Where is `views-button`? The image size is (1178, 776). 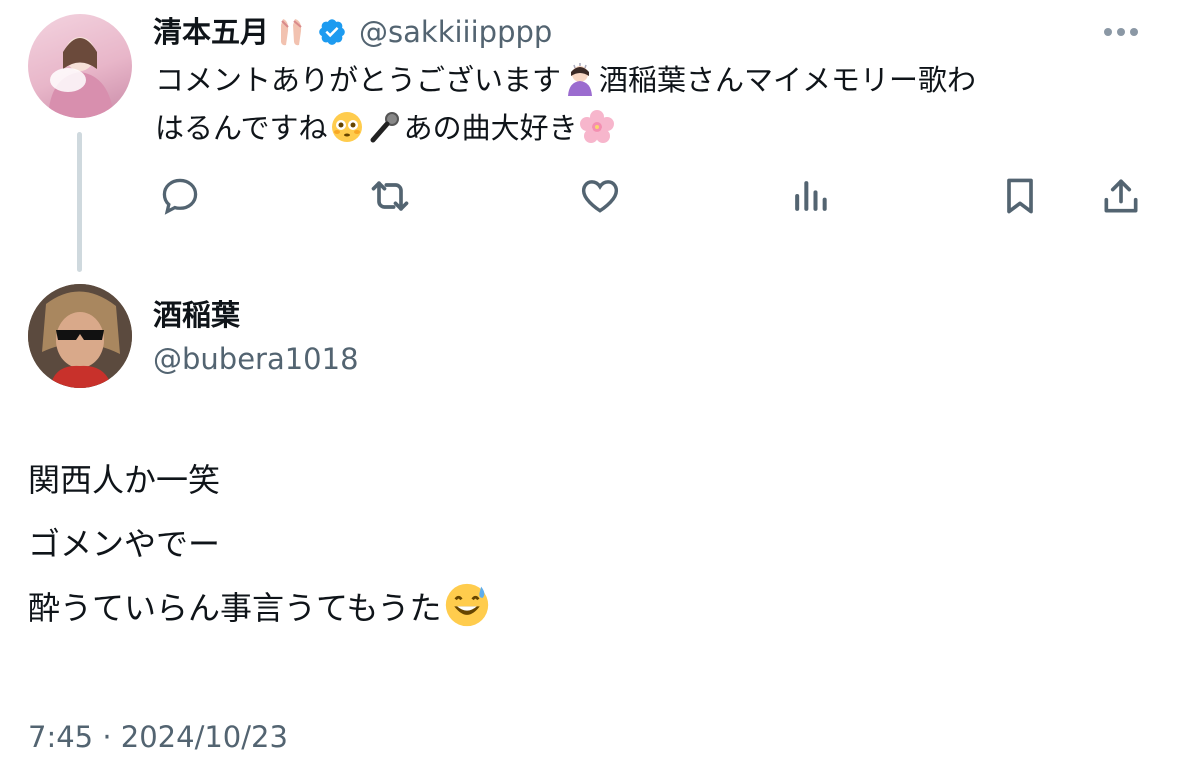 views-button is located at coordinates (810, 196).